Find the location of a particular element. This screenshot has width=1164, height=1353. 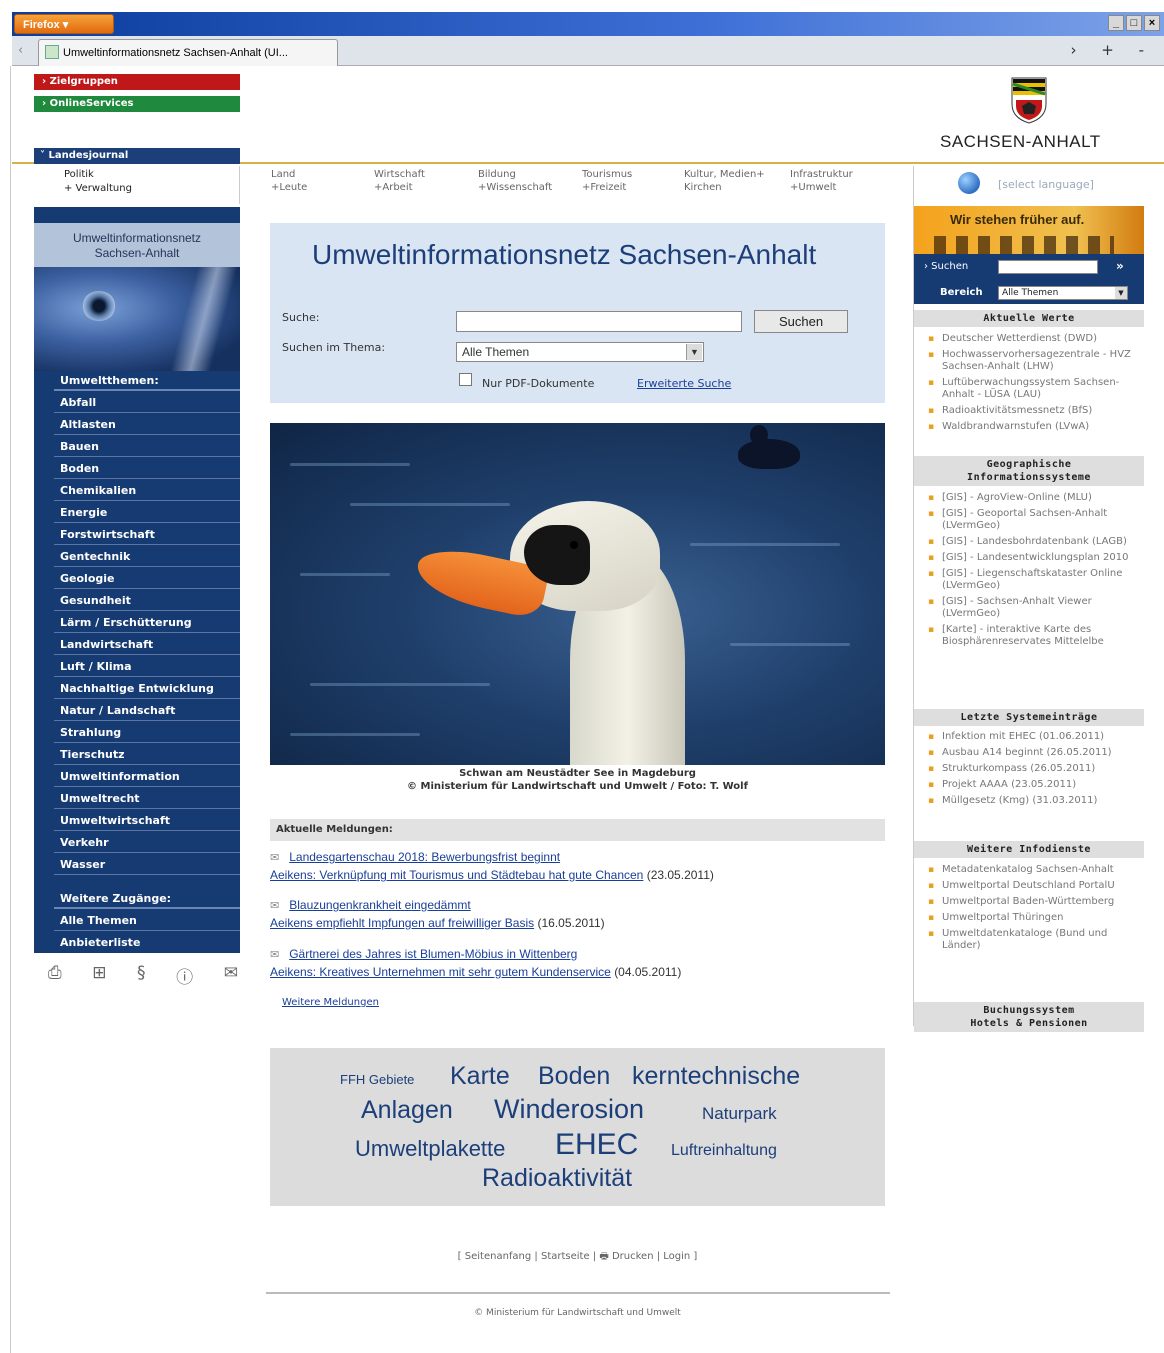

nav-item-luft-klima: Luft / Klima is located at coordinates (147, 666).